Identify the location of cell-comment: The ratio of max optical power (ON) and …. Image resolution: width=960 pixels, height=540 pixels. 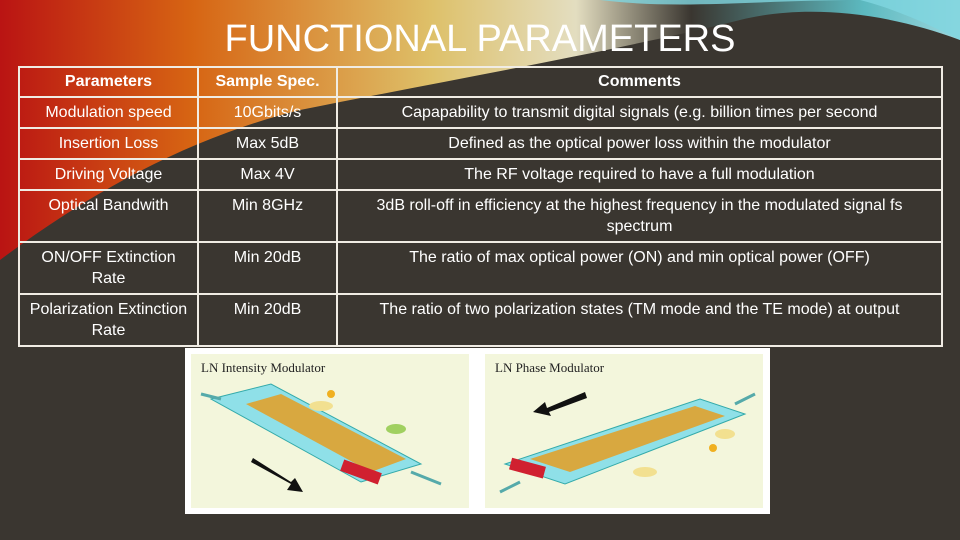
(639, 268).